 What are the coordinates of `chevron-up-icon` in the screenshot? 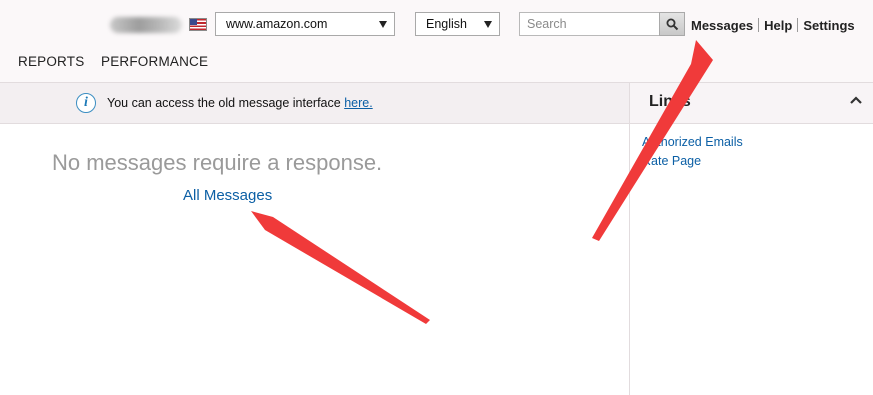 It's located at (856, 100).